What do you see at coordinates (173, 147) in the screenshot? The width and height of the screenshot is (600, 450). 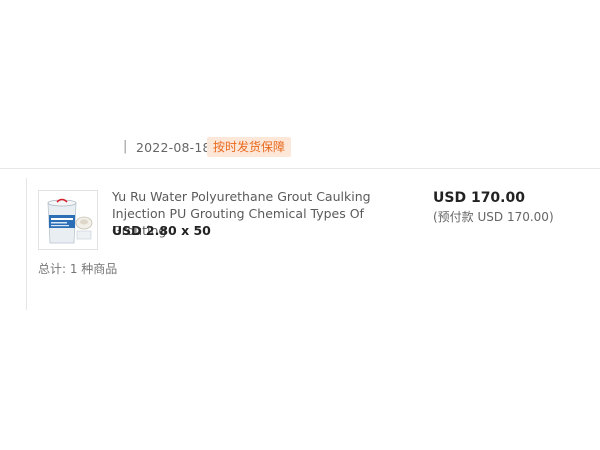 I see `order-date: 2022-08-18` at bounding box center [173, 147].